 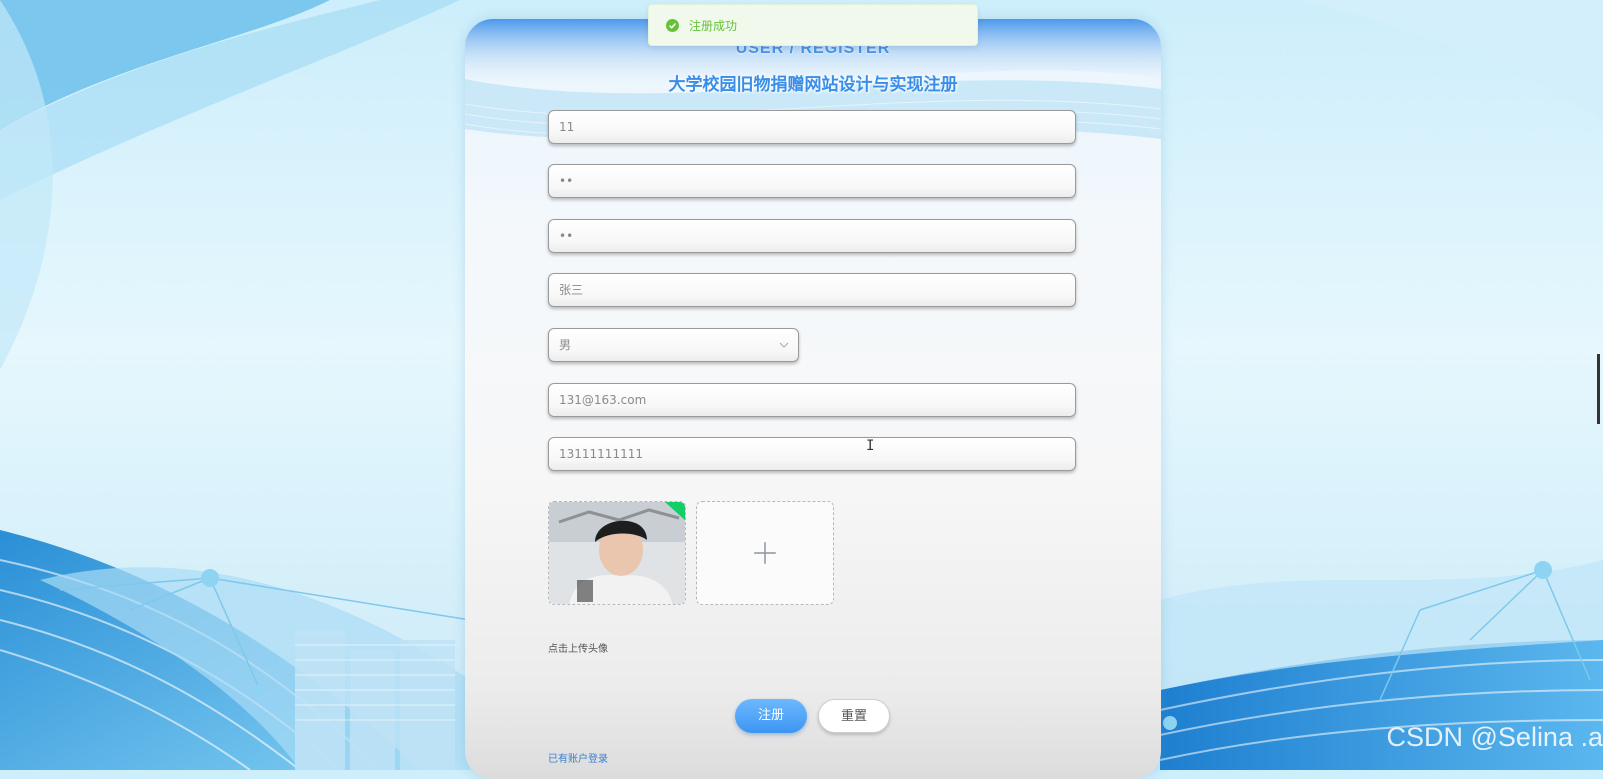 What do you see at coordinates (673, 345) in the screenshot?
I see `gender-select: 男` at bounding box center [673, 345].